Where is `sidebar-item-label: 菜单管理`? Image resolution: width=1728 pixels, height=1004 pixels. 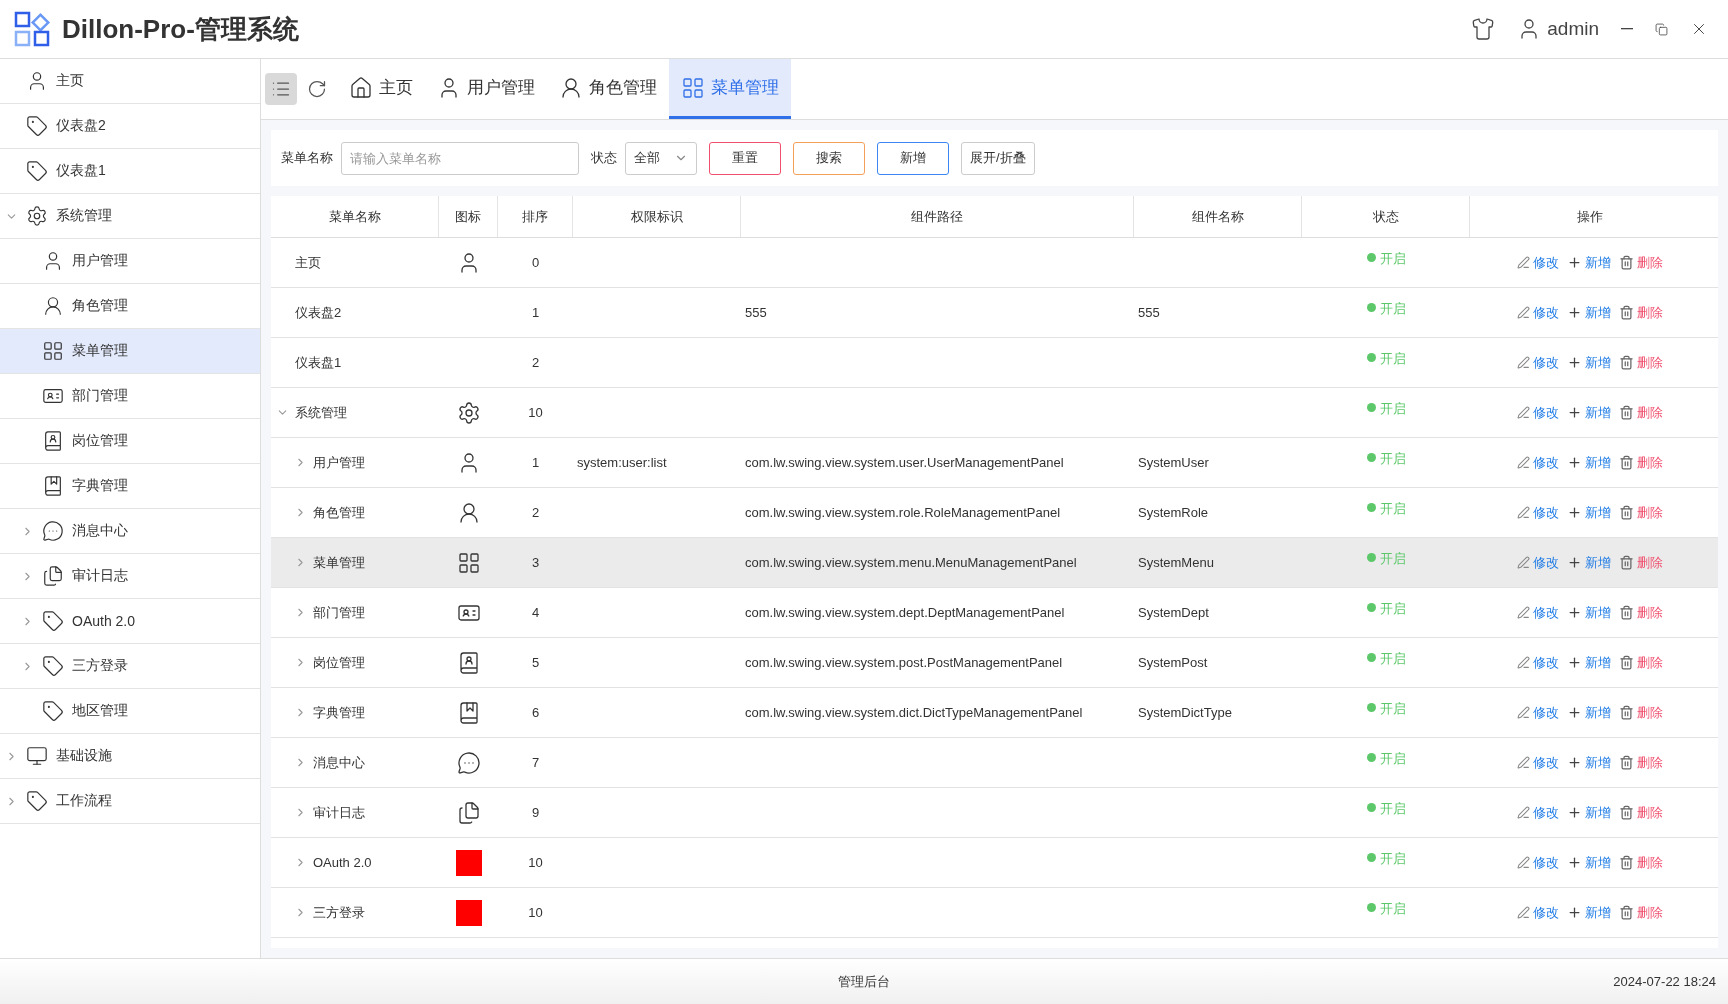
sidebar-item-label: 菜单管理 is located at coordinates (100, 351).